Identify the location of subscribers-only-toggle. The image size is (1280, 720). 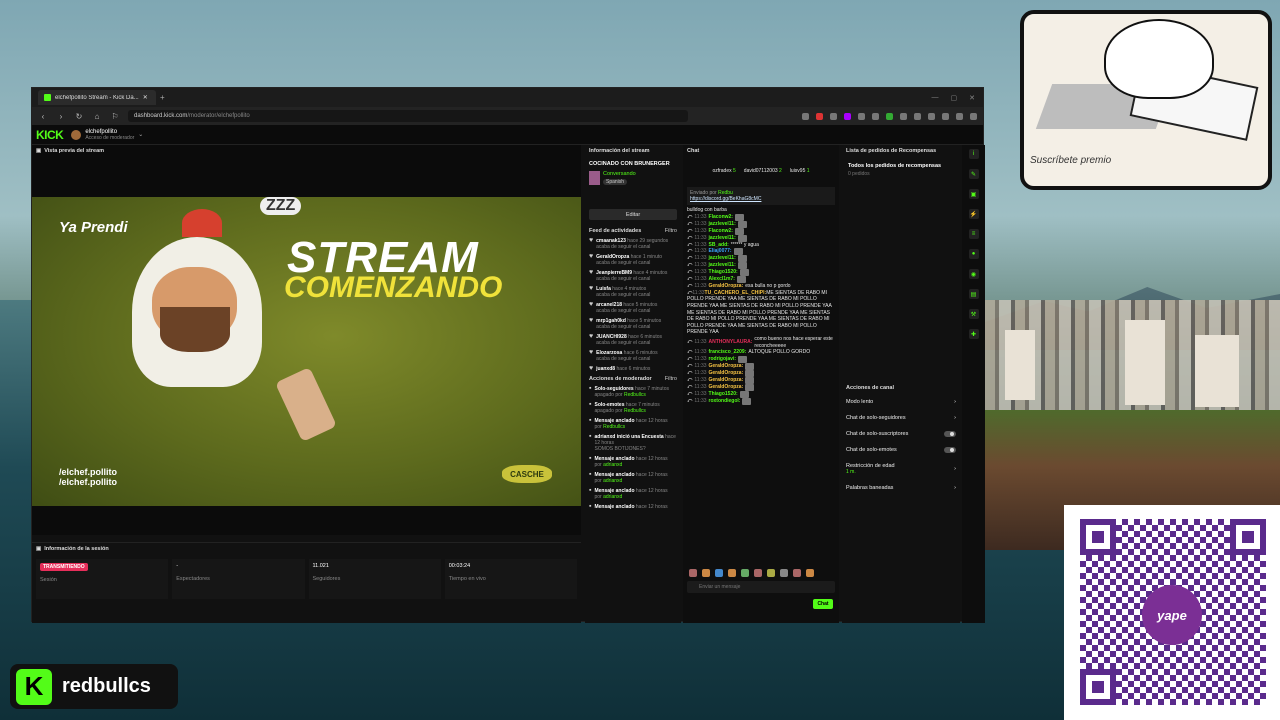
(950, 434).